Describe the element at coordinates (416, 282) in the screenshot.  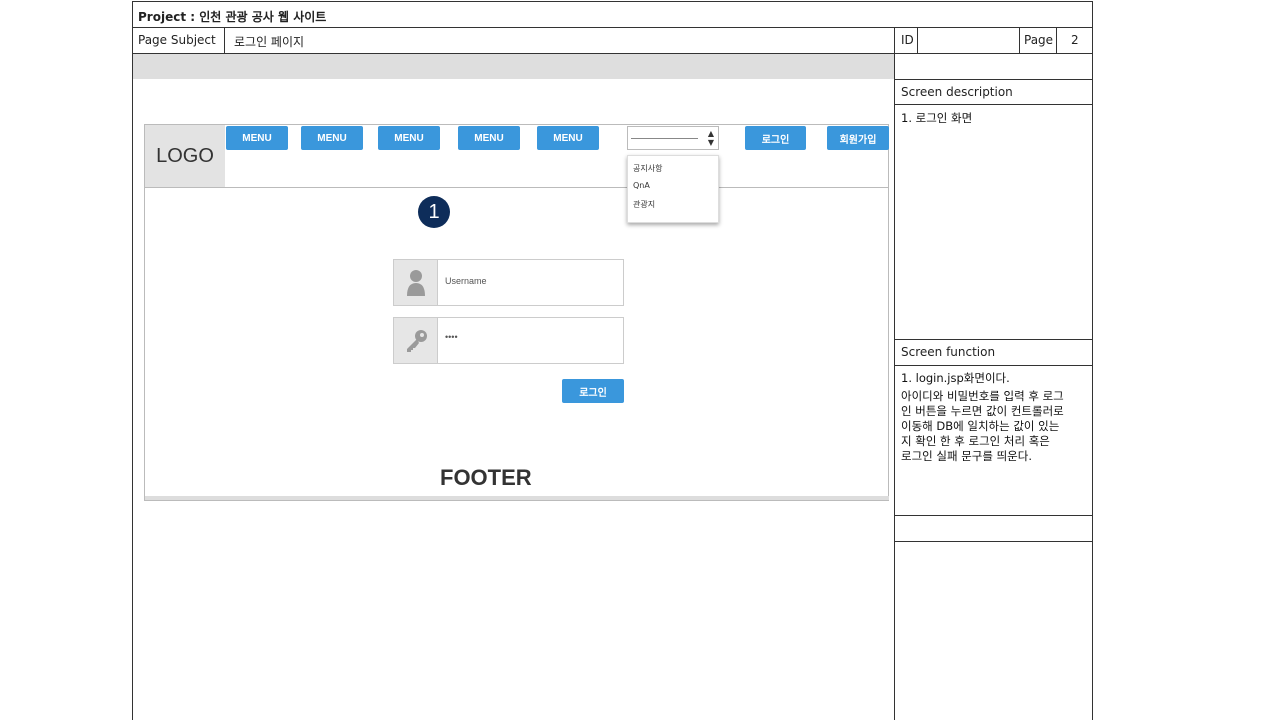
I see `user-icon` at that location.